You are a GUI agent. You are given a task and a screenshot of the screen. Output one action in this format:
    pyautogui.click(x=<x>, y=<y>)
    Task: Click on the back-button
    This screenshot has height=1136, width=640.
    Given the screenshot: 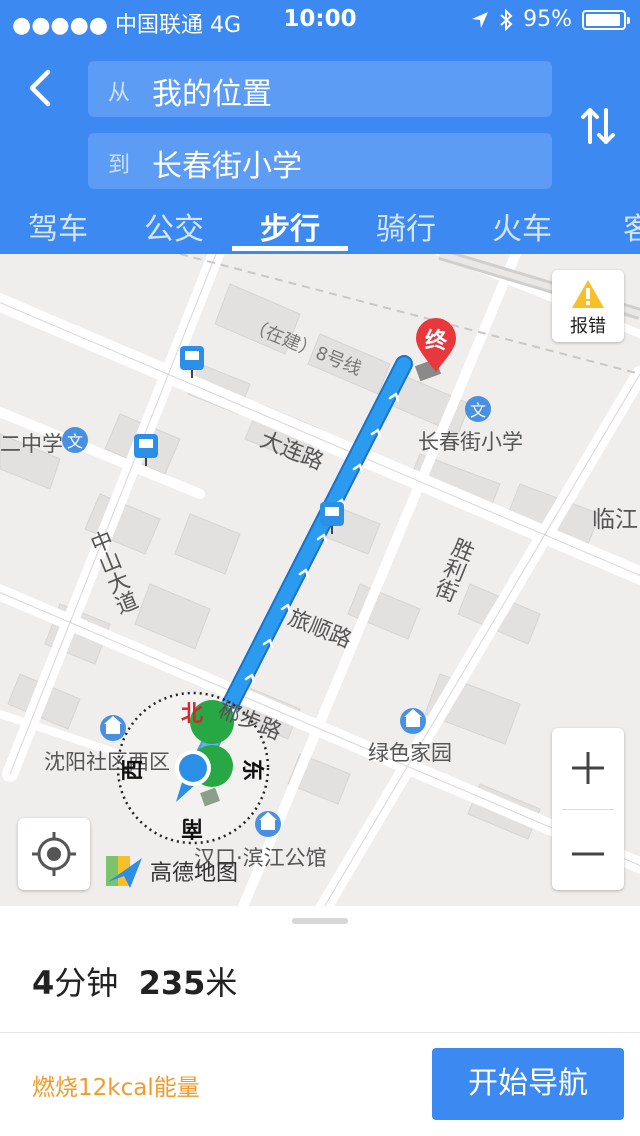 What is the action you would take?
    pyautogui.click(x=42, y=88)
    